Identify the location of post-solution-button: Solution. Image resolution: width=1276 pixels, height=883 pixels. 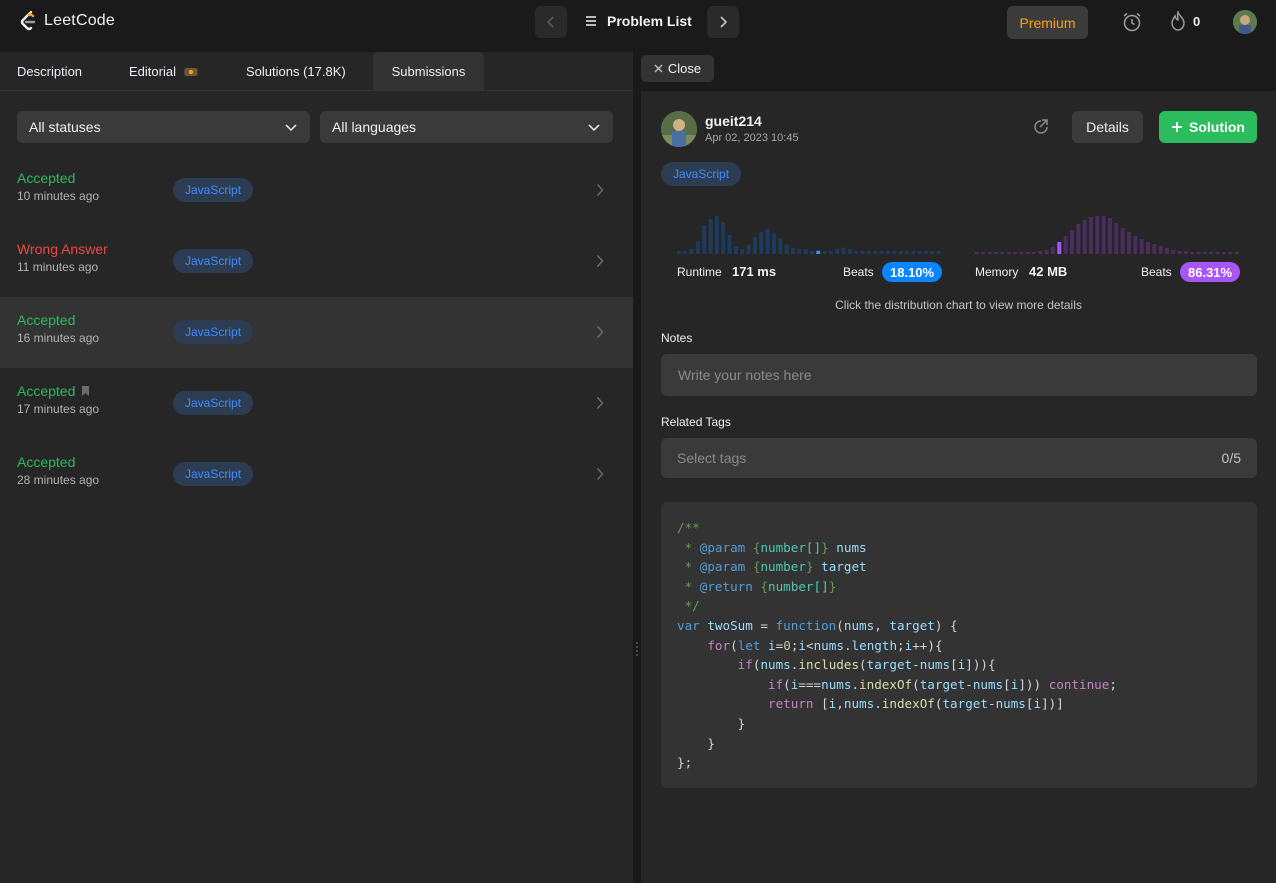
(1208, 127).